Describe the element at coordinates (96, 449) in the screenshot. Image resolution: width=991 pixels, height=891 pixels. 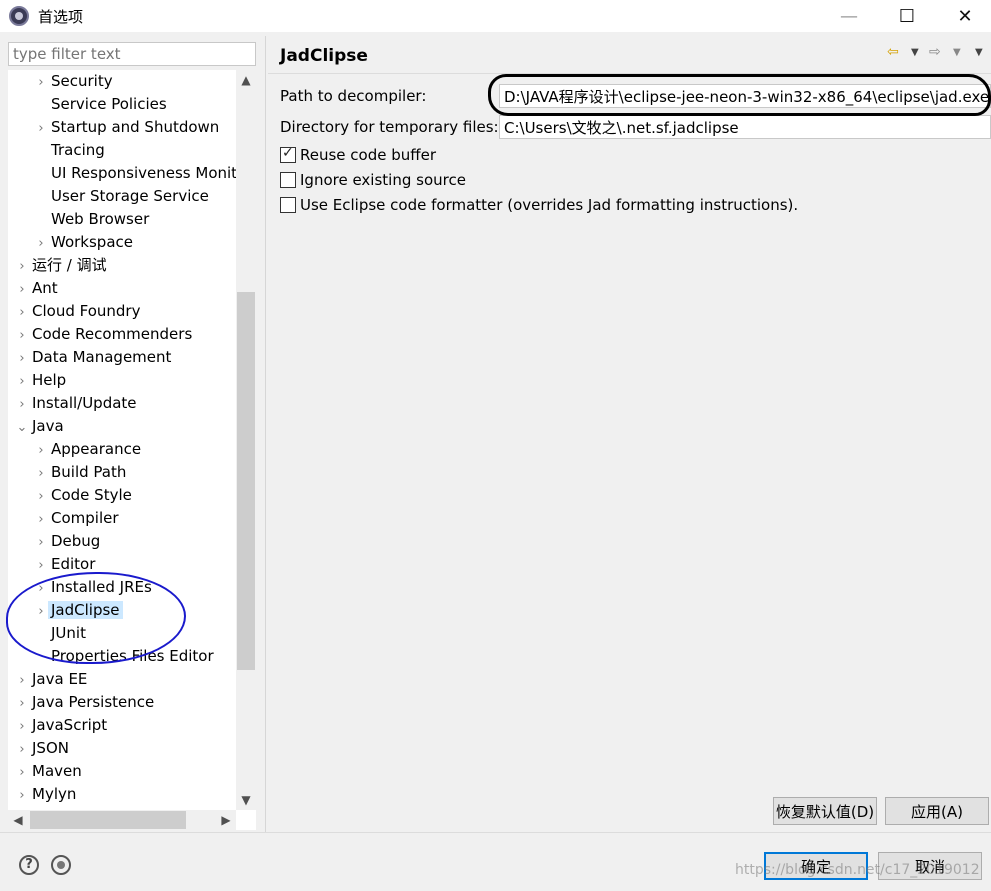
I see `tree-item-label: Appearance` at that location.